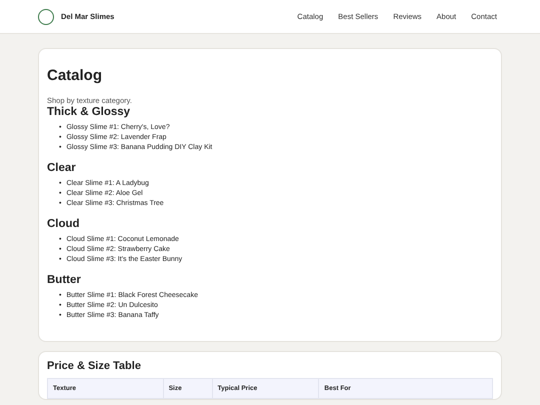 The width and height of the screenshot is (540, 405). Describe the element at coordinates (64, 224) in the screenshot. I see `category-heading: Cloud` at that location.